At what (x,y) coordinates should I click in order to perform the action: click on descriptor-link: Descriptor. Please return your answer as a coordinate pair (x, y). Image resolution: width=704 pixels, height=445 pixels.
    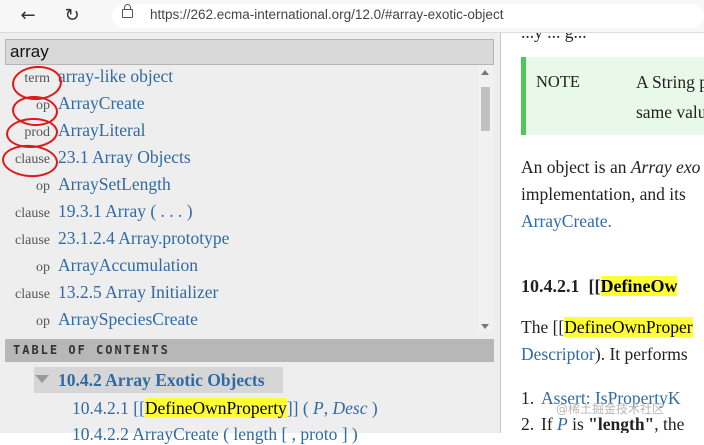
    Looking at the image, I should click on (558, 354).